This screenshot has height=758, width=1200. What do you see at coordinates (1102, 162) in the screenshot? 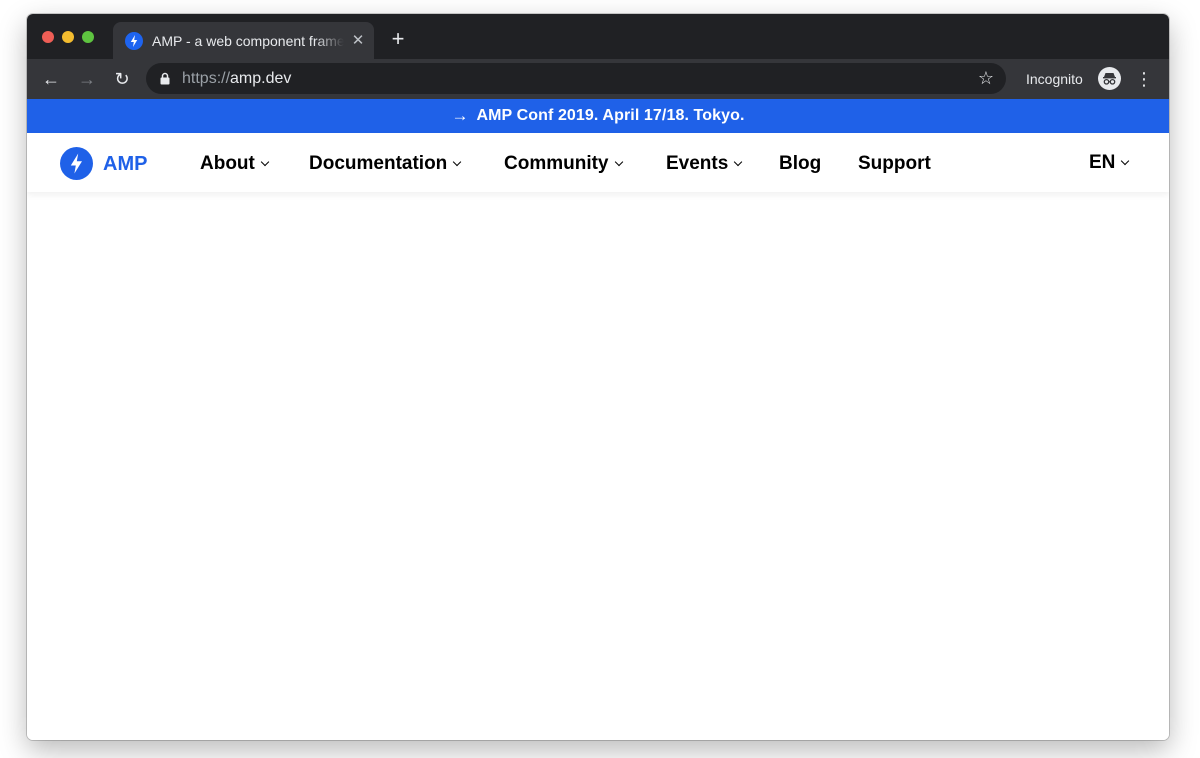
I see `language-label: EN` at bounding box center [1102, 162].